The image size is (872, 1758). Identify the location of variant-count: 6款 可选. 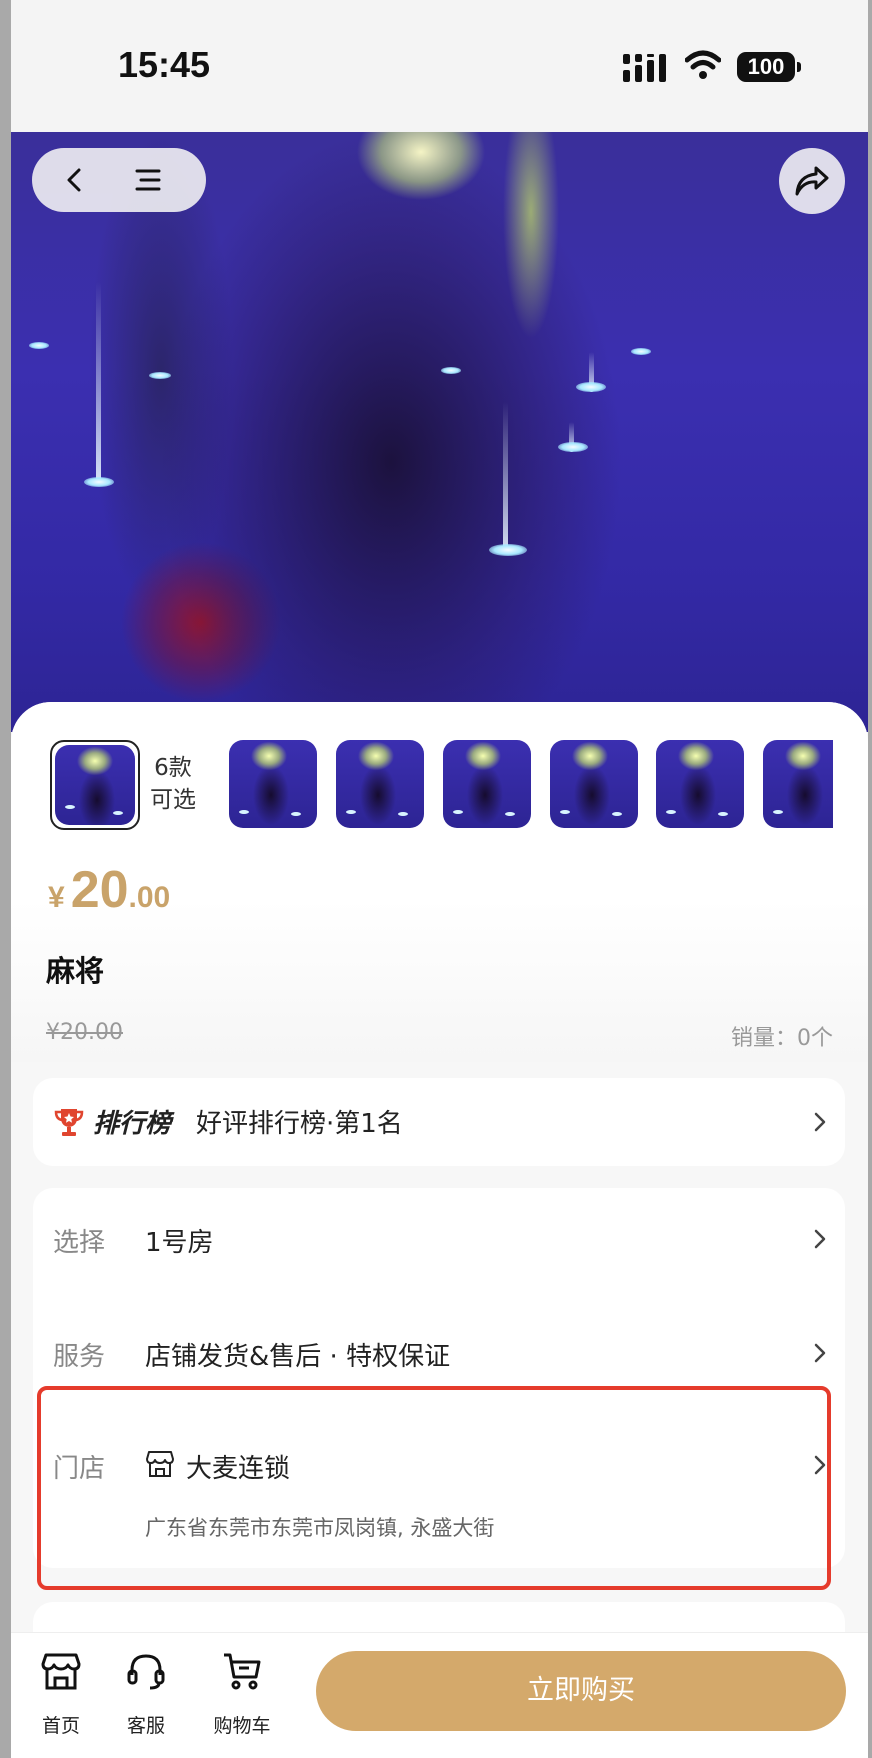
(173, 784).